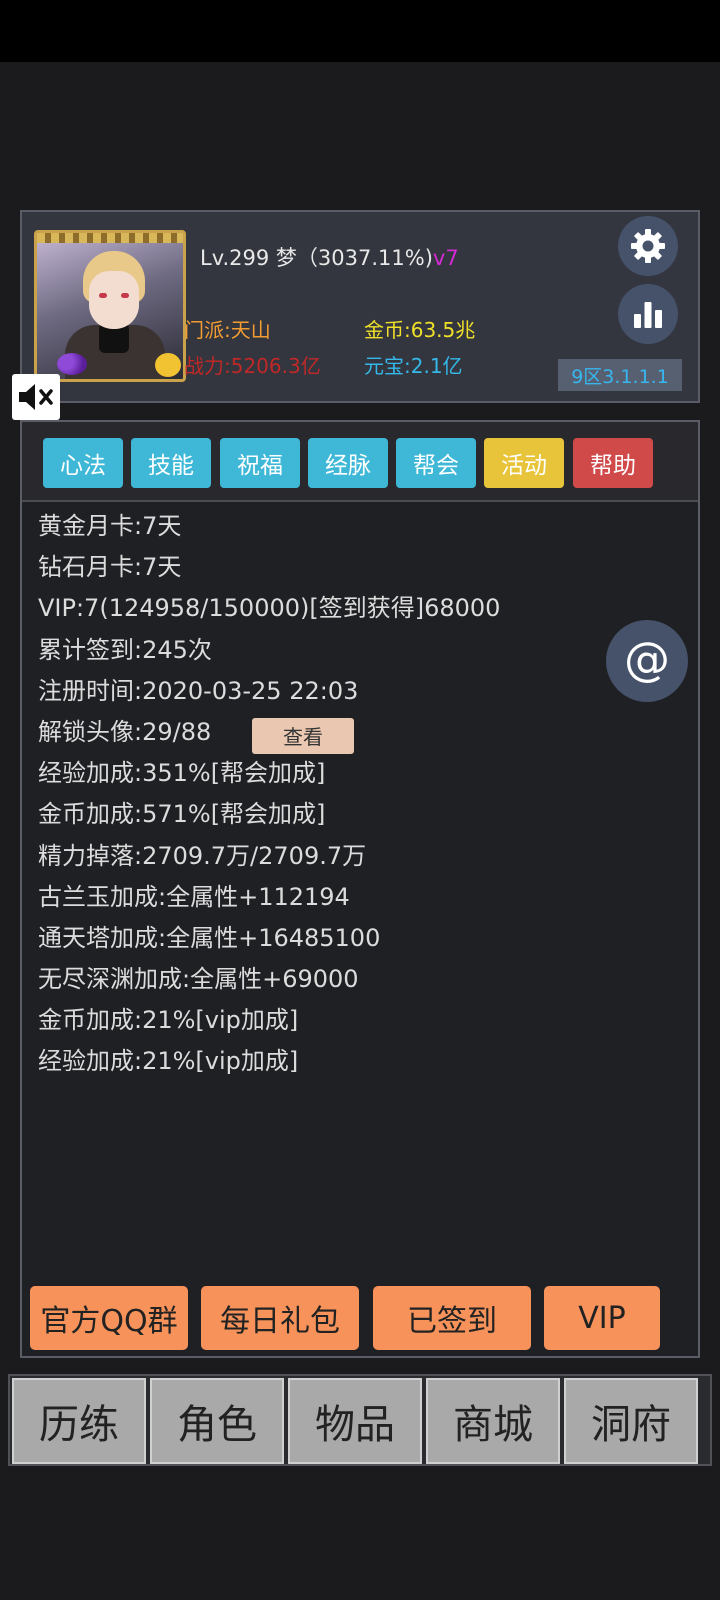 Image resolution: width=720 pixels, height=1600 pixels. I want to click on grapes-decoration, so click(72, 364).